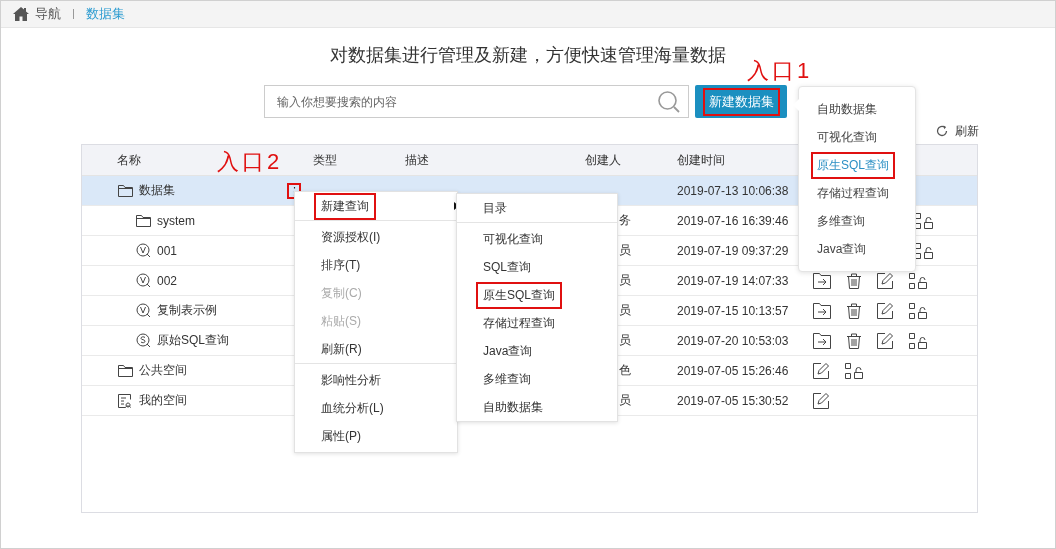  I want to click on menu-item: SQL查询, so click(537, 267).